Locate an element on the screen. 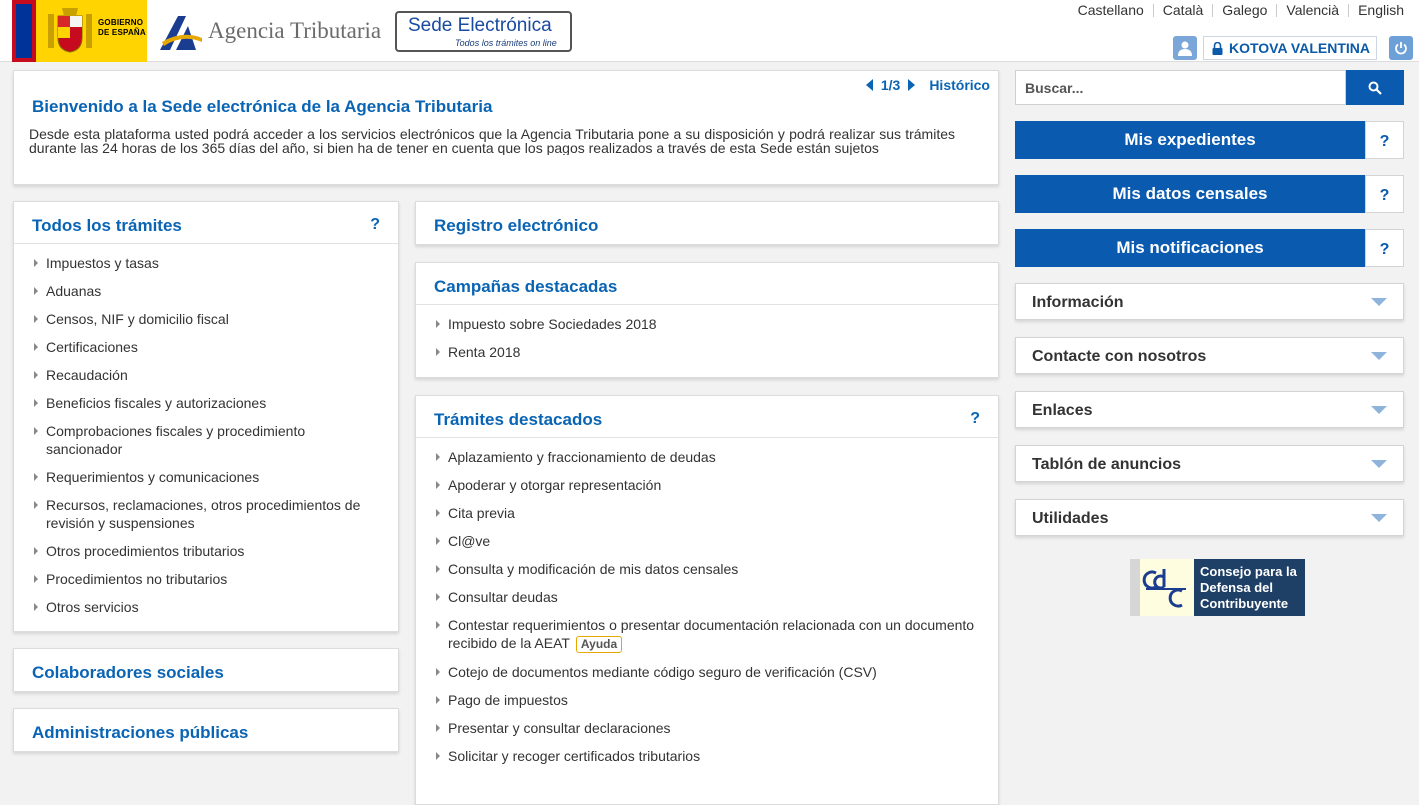 This screenshot has width=1419, height=805. search-icon is located at coordinates (1375, 88).